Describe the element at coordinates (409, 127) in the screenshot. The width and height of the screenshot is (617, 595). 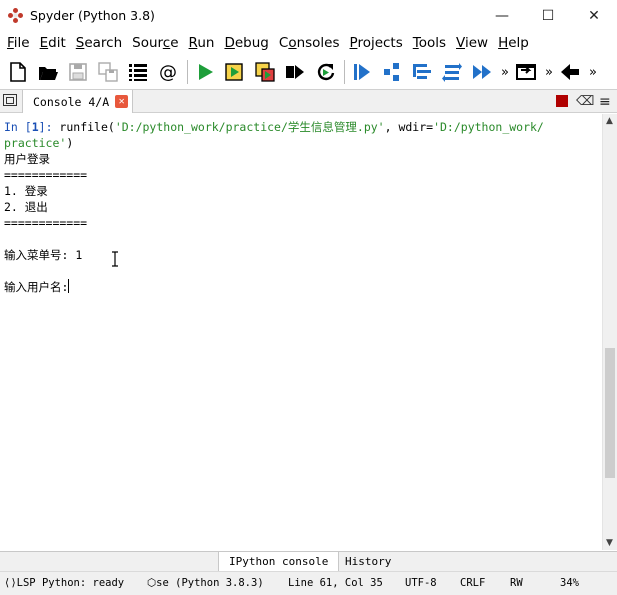
I see `command-text: , wdir=` at that location.